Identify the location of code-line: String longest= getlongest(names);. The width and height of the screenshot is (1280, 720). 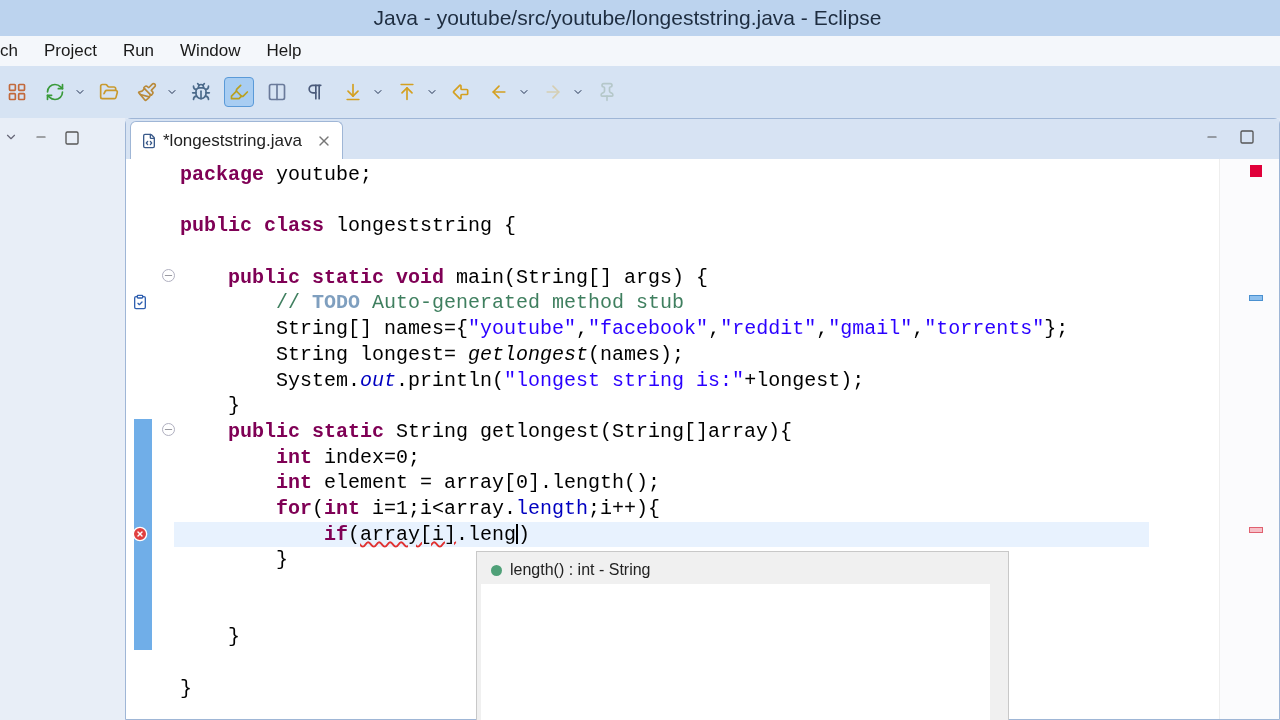
(480, 354).